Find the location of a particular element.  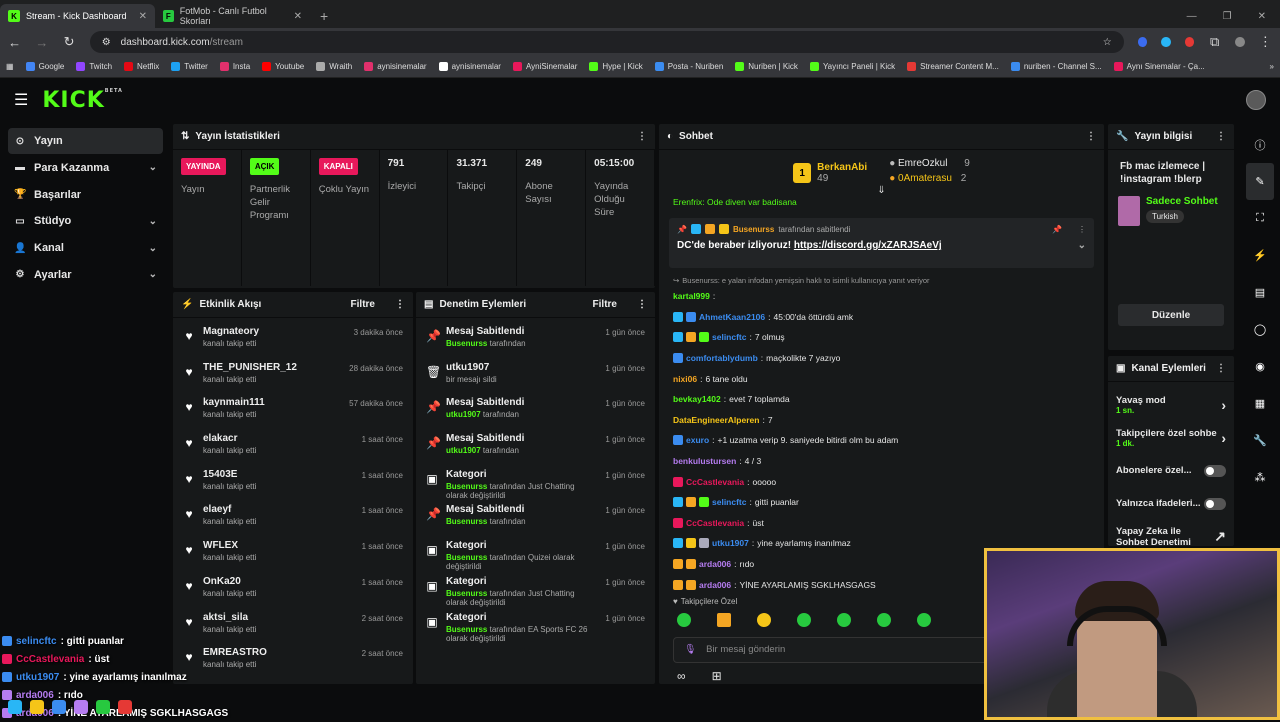

chat-message: DataEngineerAlperen:7 is located at coordinates (881, 420).